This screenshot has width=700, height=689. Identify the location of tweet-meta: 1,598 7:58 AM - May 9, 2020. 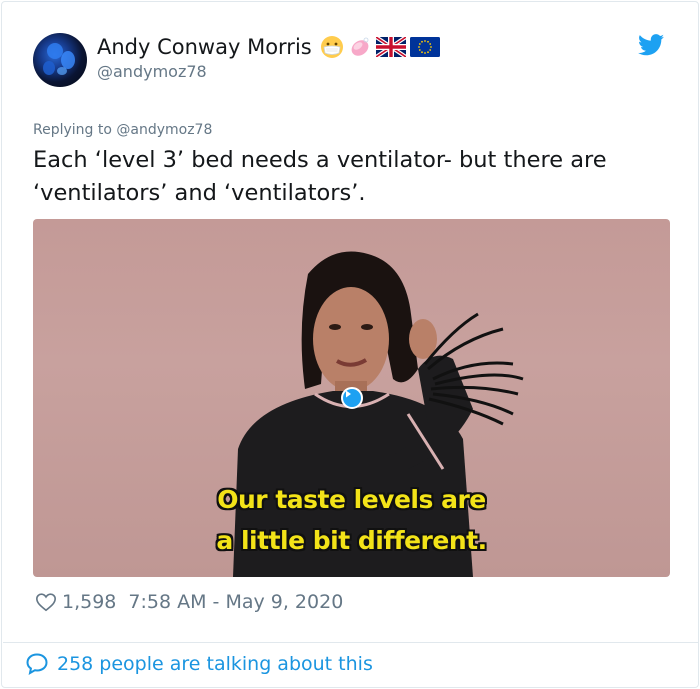
(189, 602).